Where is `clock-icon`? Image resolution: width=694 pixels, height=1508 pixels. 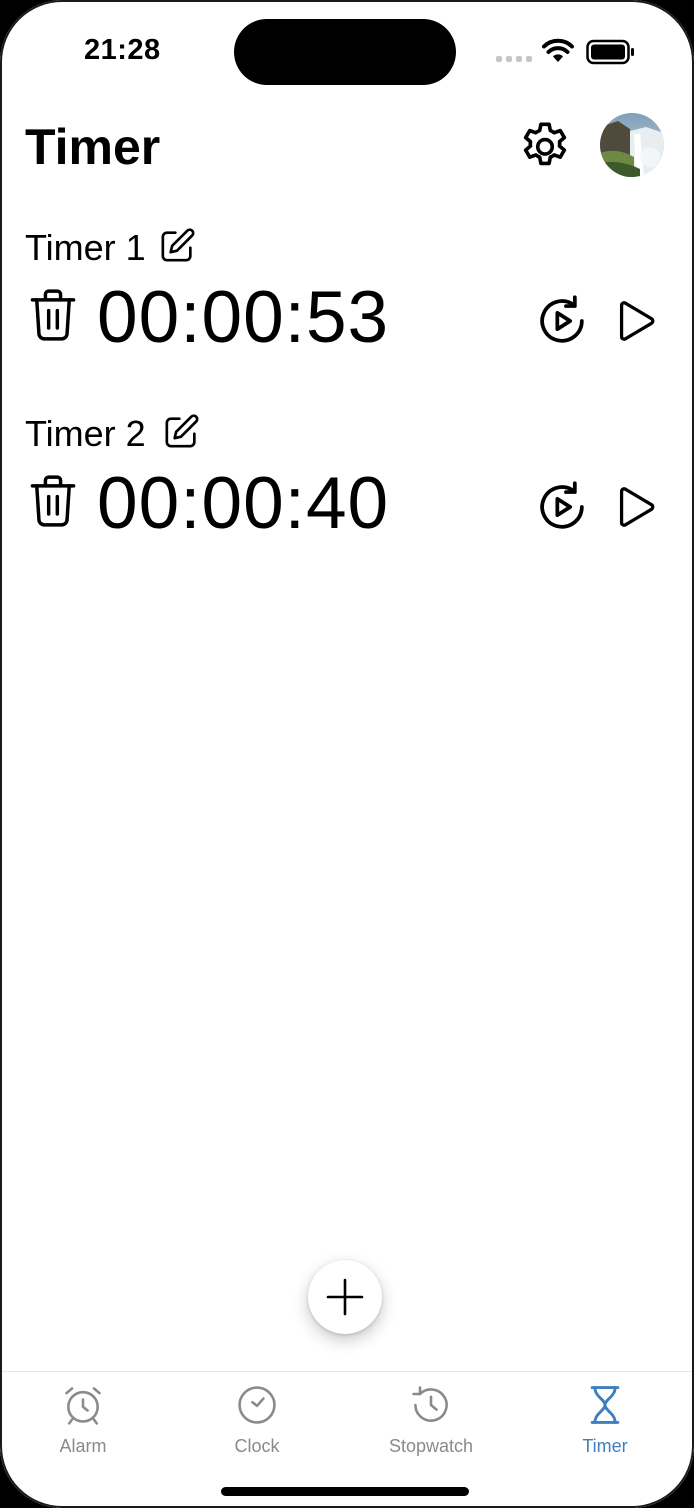 clock-icon is located at coordinates (257, 1405).